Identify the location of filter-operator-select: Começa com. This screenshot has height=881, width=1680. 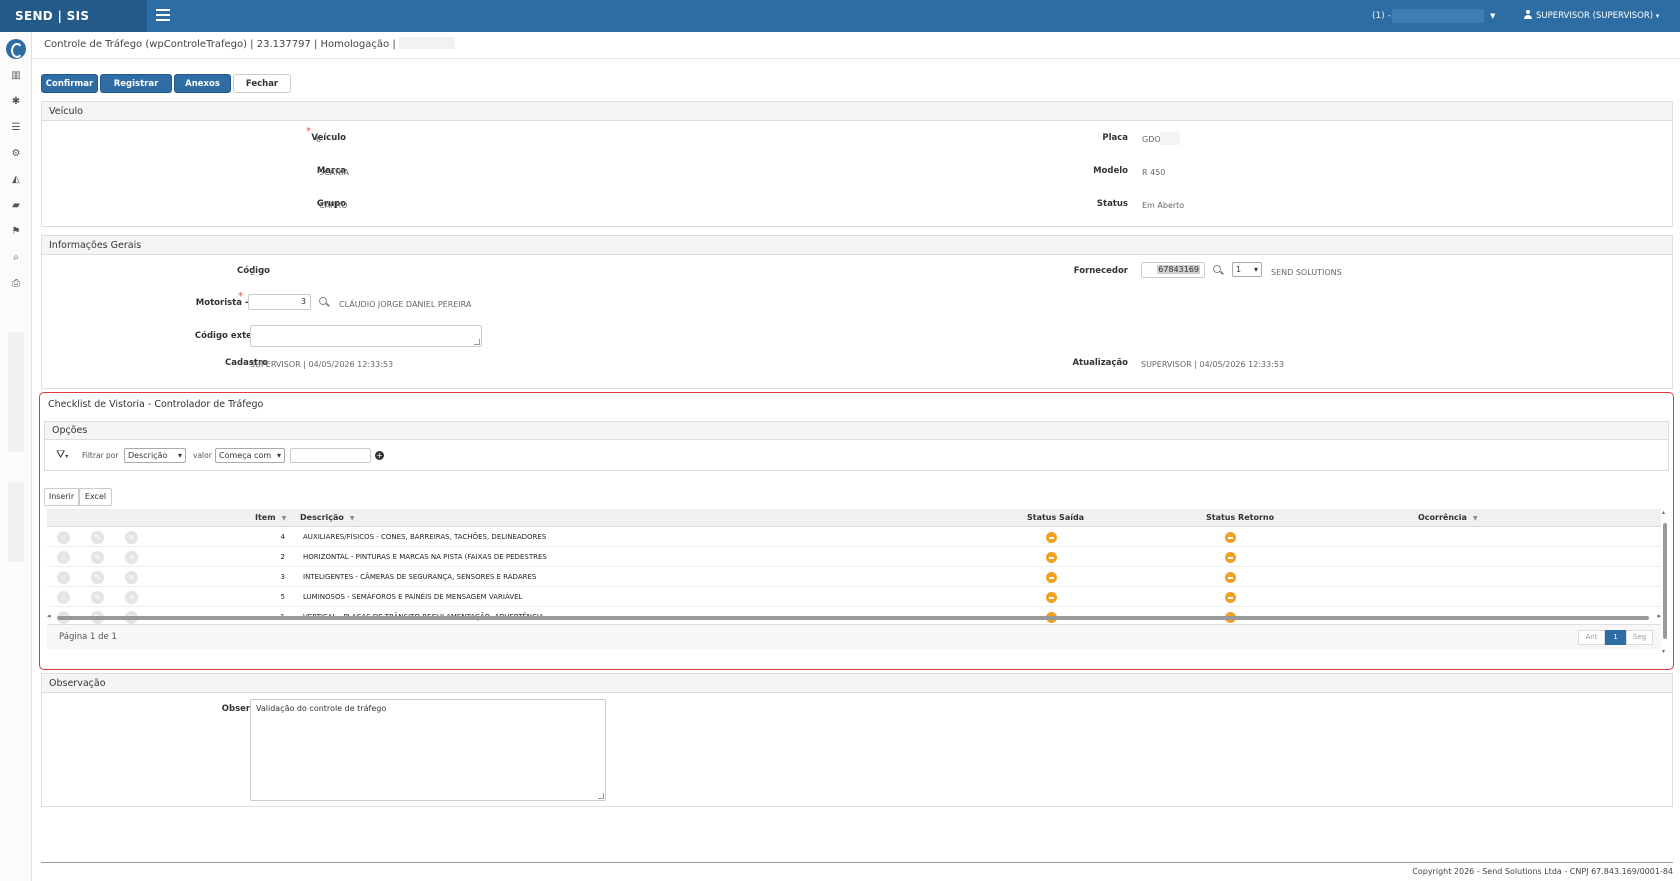
(250, 455).